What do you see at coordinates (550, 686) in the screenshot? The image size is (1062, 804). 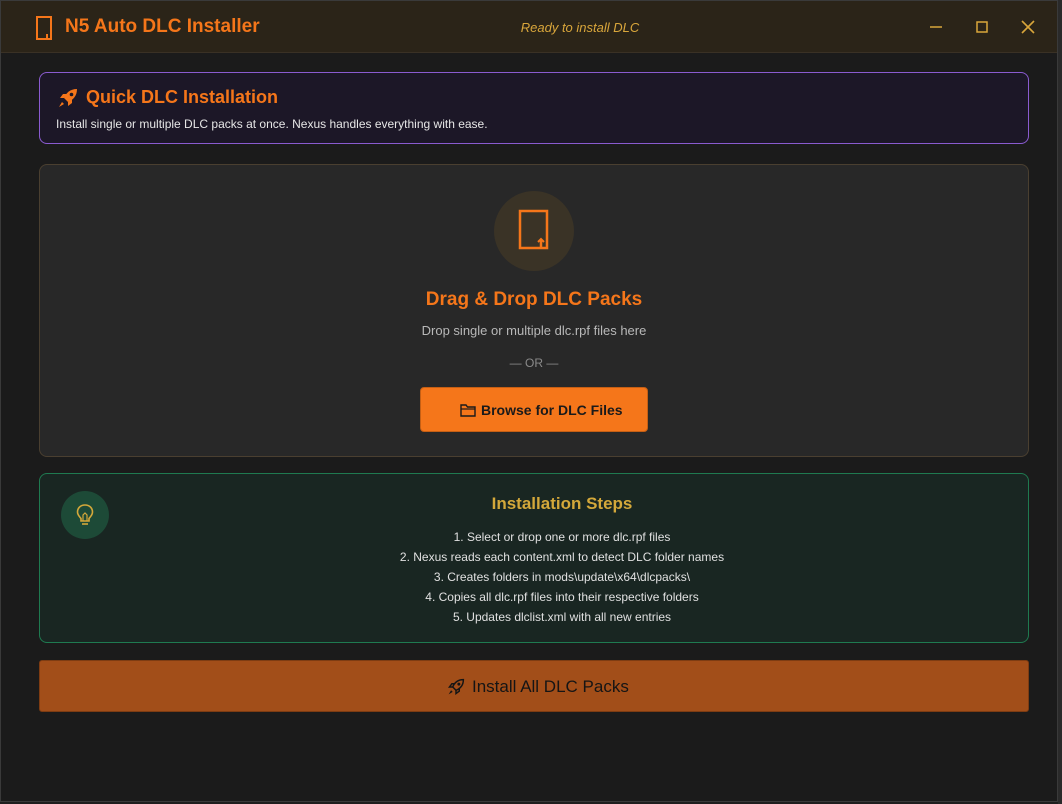 I see `install-label: Install All DLC Packs` at bounding box center [550, 686].